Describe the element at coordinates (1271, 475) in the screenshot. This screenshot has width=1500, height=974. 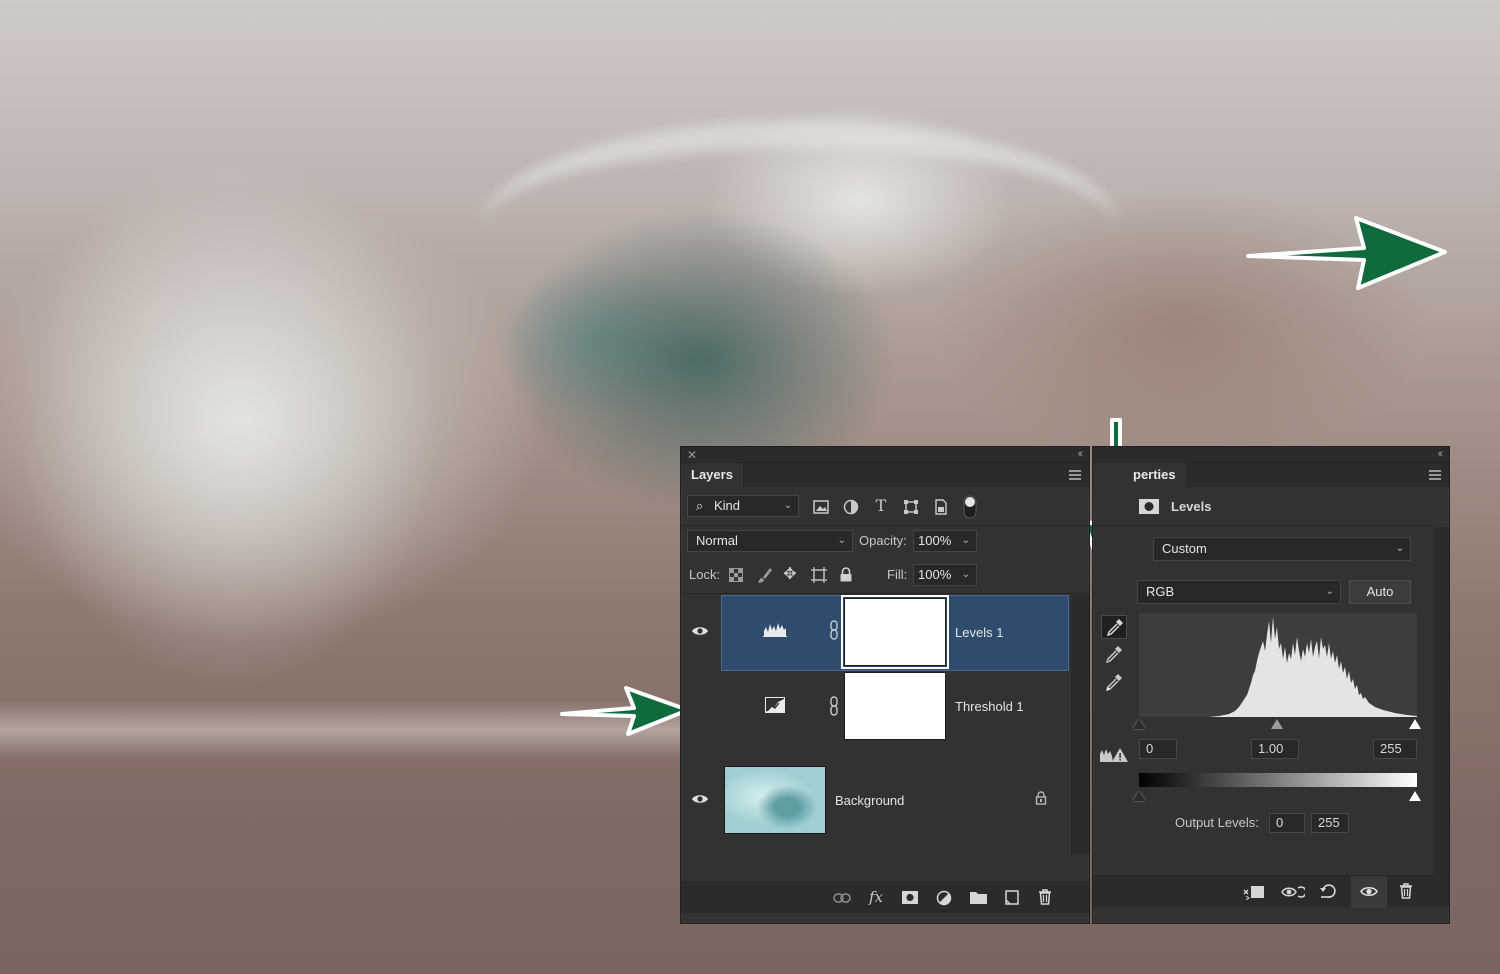
I see `properties-tab-row: perties` at that location.